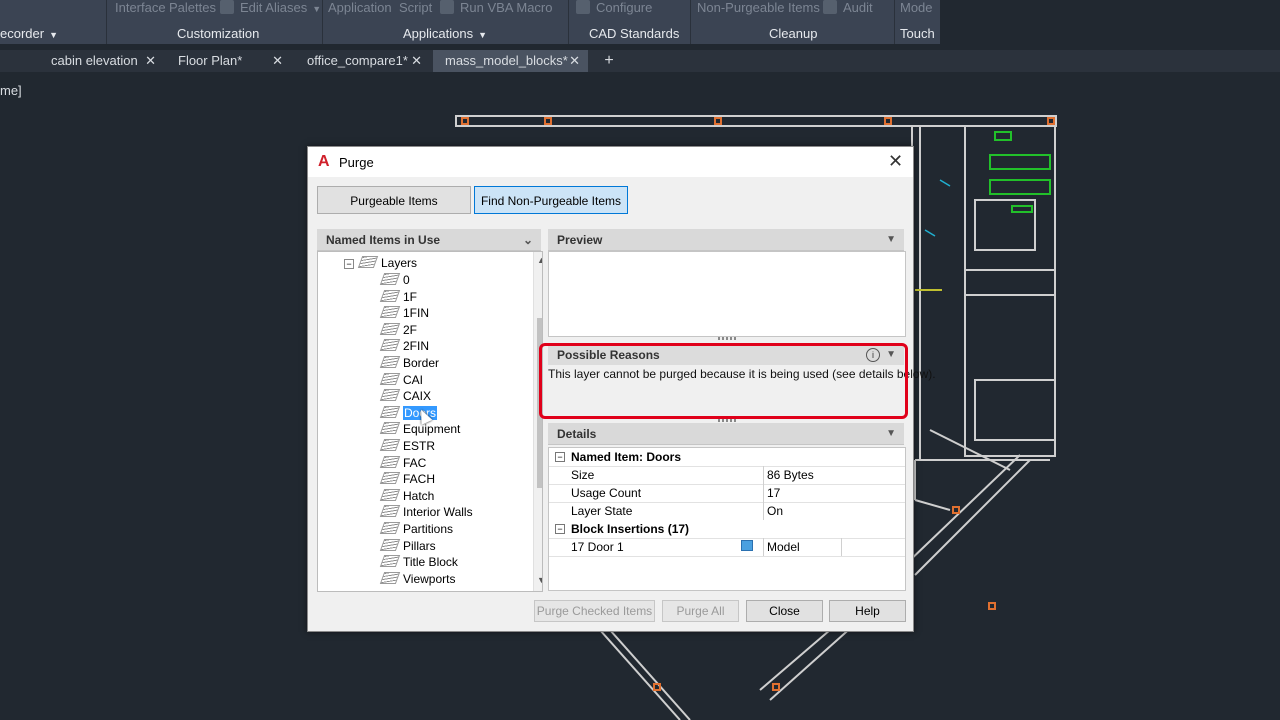  I want to click on purgeable-items-button: Purgeable Items, so click(394, 200).